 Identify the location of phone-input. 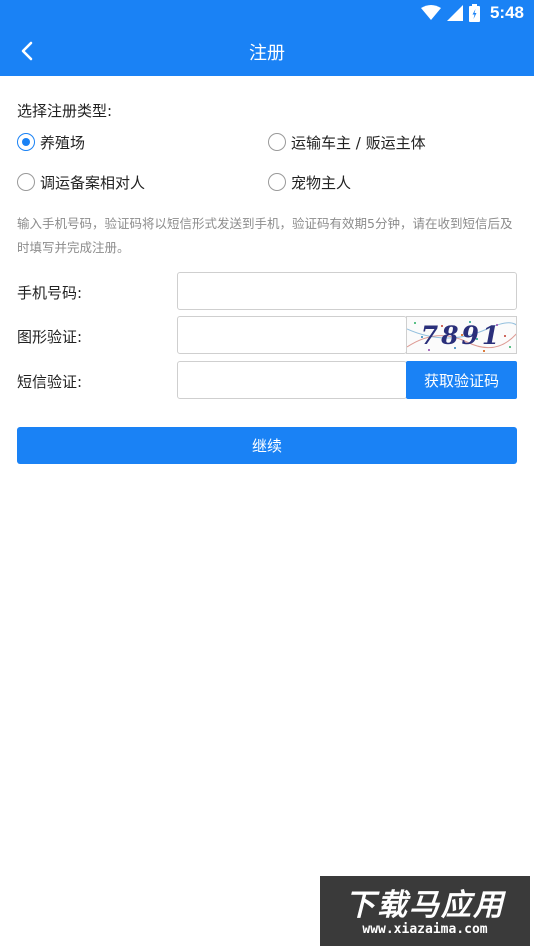
(347, 291).